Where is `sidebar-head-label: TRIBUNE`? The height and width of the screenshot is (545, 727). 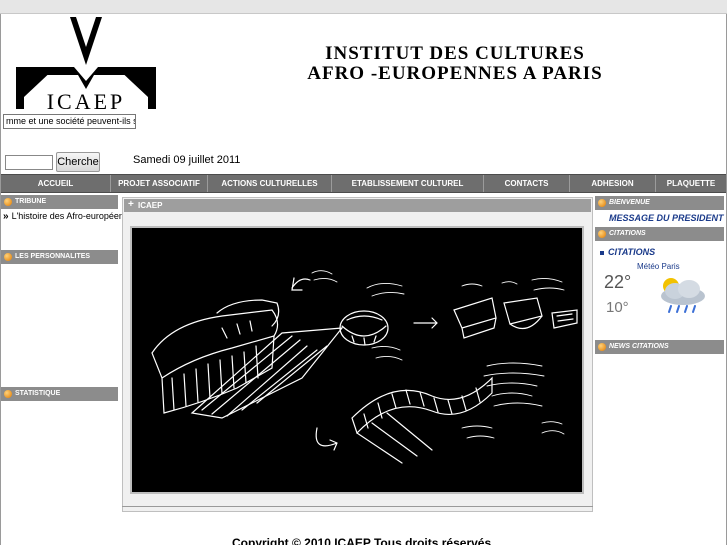 sidebar-head-label: TRIBUNE is located at coordinates (31, 201).